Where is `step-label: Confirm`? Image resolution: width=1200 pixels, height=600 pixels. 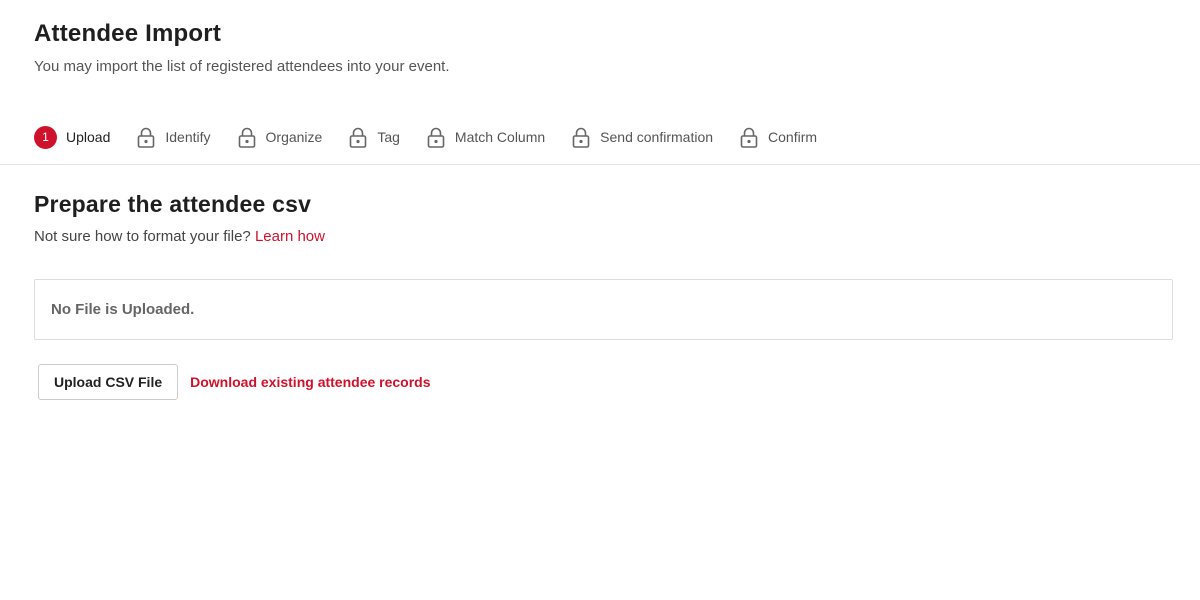 step-label: Confirm is located at coordinates (793, 137).